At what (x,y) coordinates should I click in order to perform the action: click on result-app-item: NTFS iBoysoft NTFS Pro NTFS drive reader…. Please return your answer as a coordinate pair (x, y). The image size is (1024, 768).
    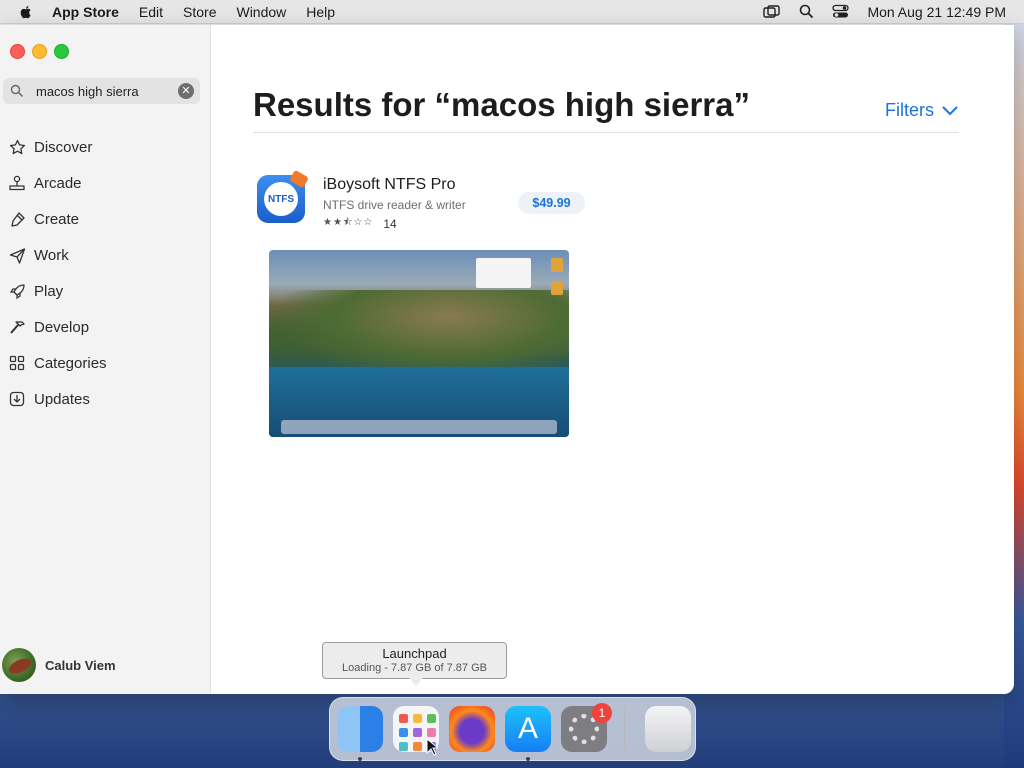
    Looking at the image, I should click on (361, 200).